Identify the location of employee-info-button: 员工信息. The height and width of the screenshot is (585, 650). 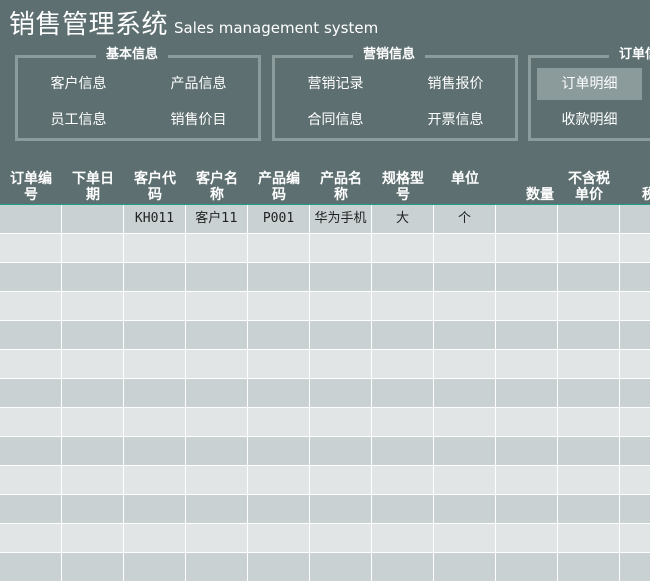
(78, 120).